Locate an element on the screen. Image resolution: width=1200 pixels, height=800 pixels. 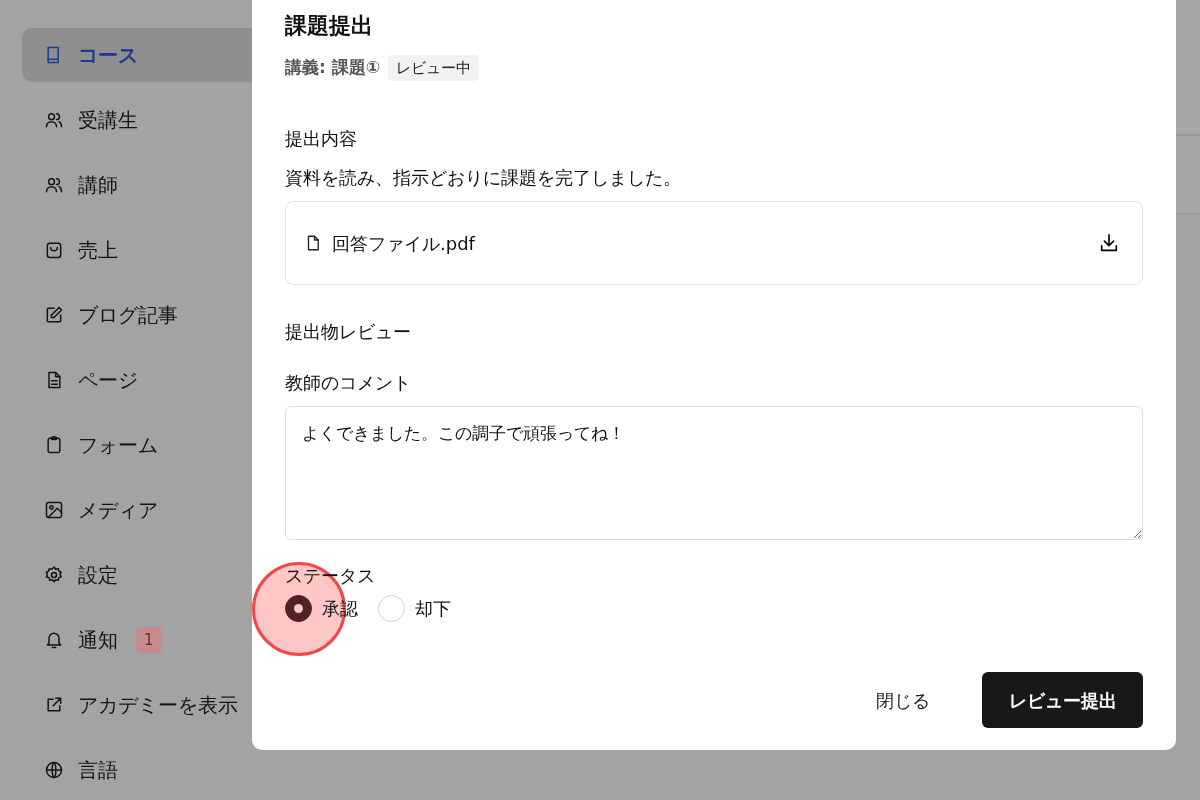
sidebar-item: 講師 is located at coordinates (141, 185).